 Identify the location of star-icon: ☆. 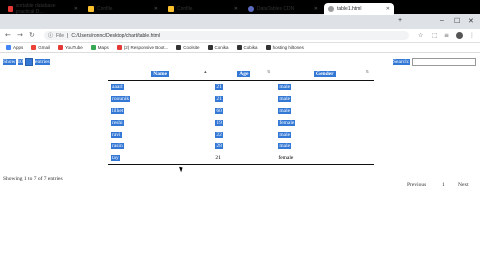
(420, 35).